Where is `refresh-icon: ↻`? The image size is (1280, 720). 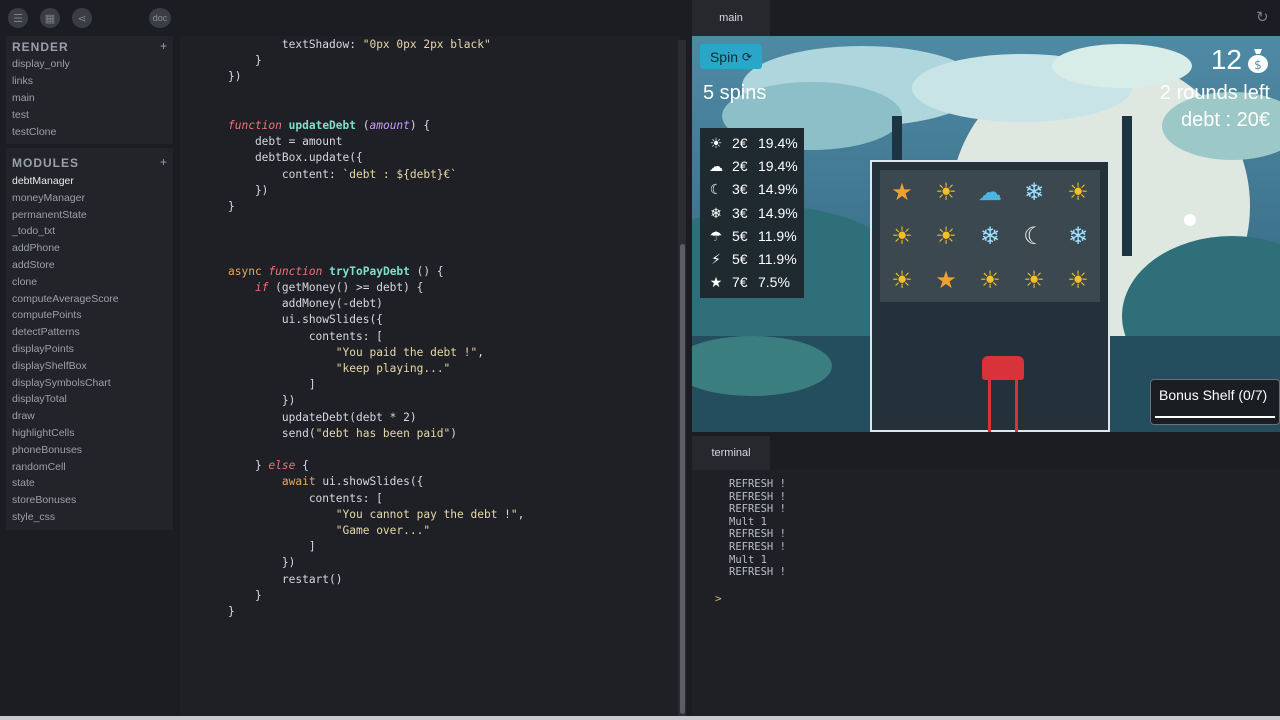 refresh-icon: ↻ is located at coordinates (1264, 18).